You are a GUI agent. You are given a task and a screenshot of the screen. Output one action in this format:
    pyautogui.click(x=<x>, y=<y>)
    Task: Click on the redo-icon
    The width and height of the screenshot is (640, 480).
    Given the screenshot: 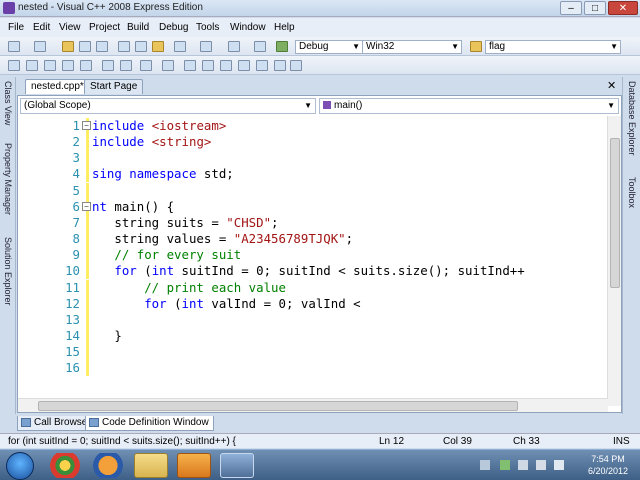 What is the action you would take?
    pyautogui.click(x=206, y=46)
    